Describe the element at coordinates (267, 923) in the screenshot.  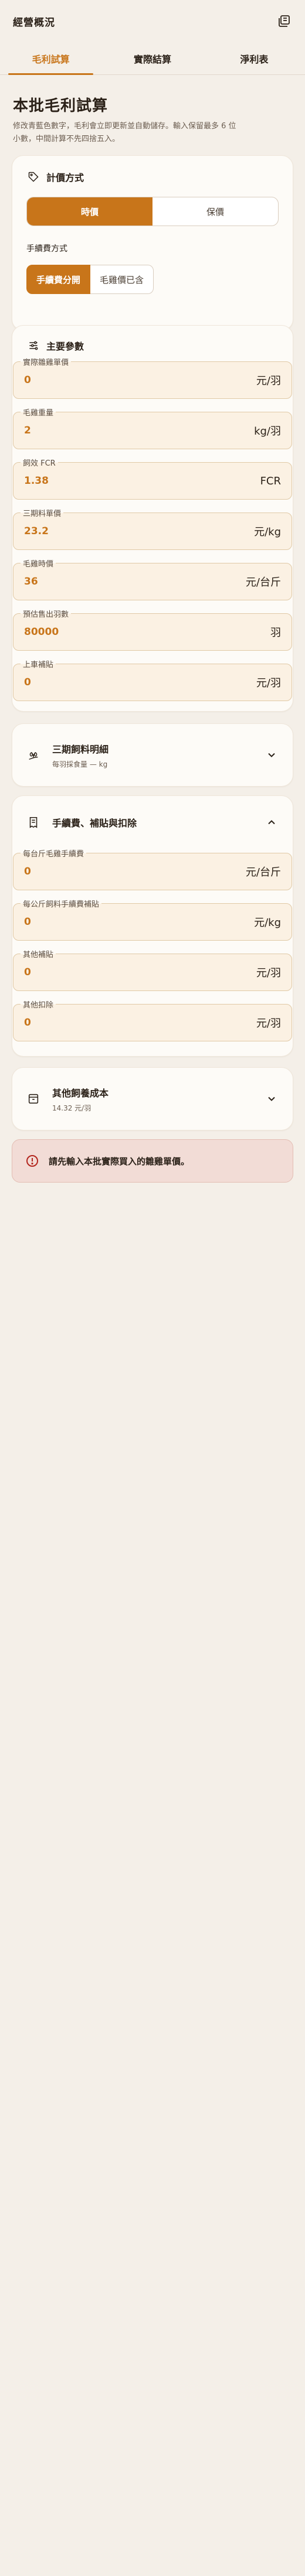
I see `feed-fee-subsidy-unit: 元/kg` at that location.